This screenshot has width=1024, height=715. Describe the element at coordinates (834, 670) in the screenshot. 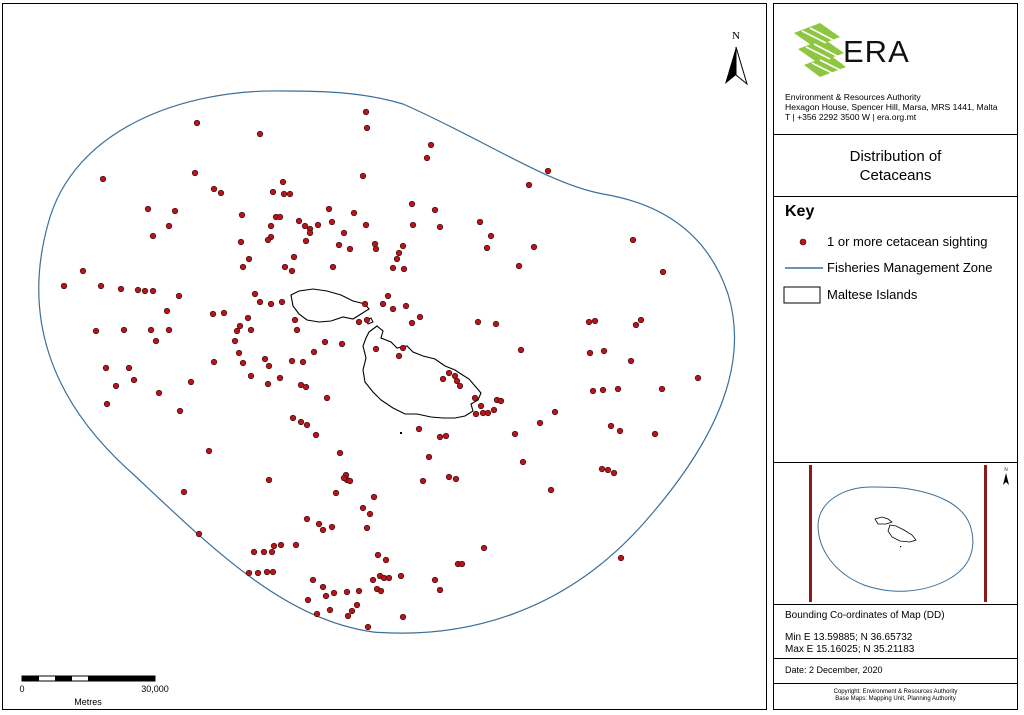

I see `map-date: Date: 2 December, 2020` at that location.